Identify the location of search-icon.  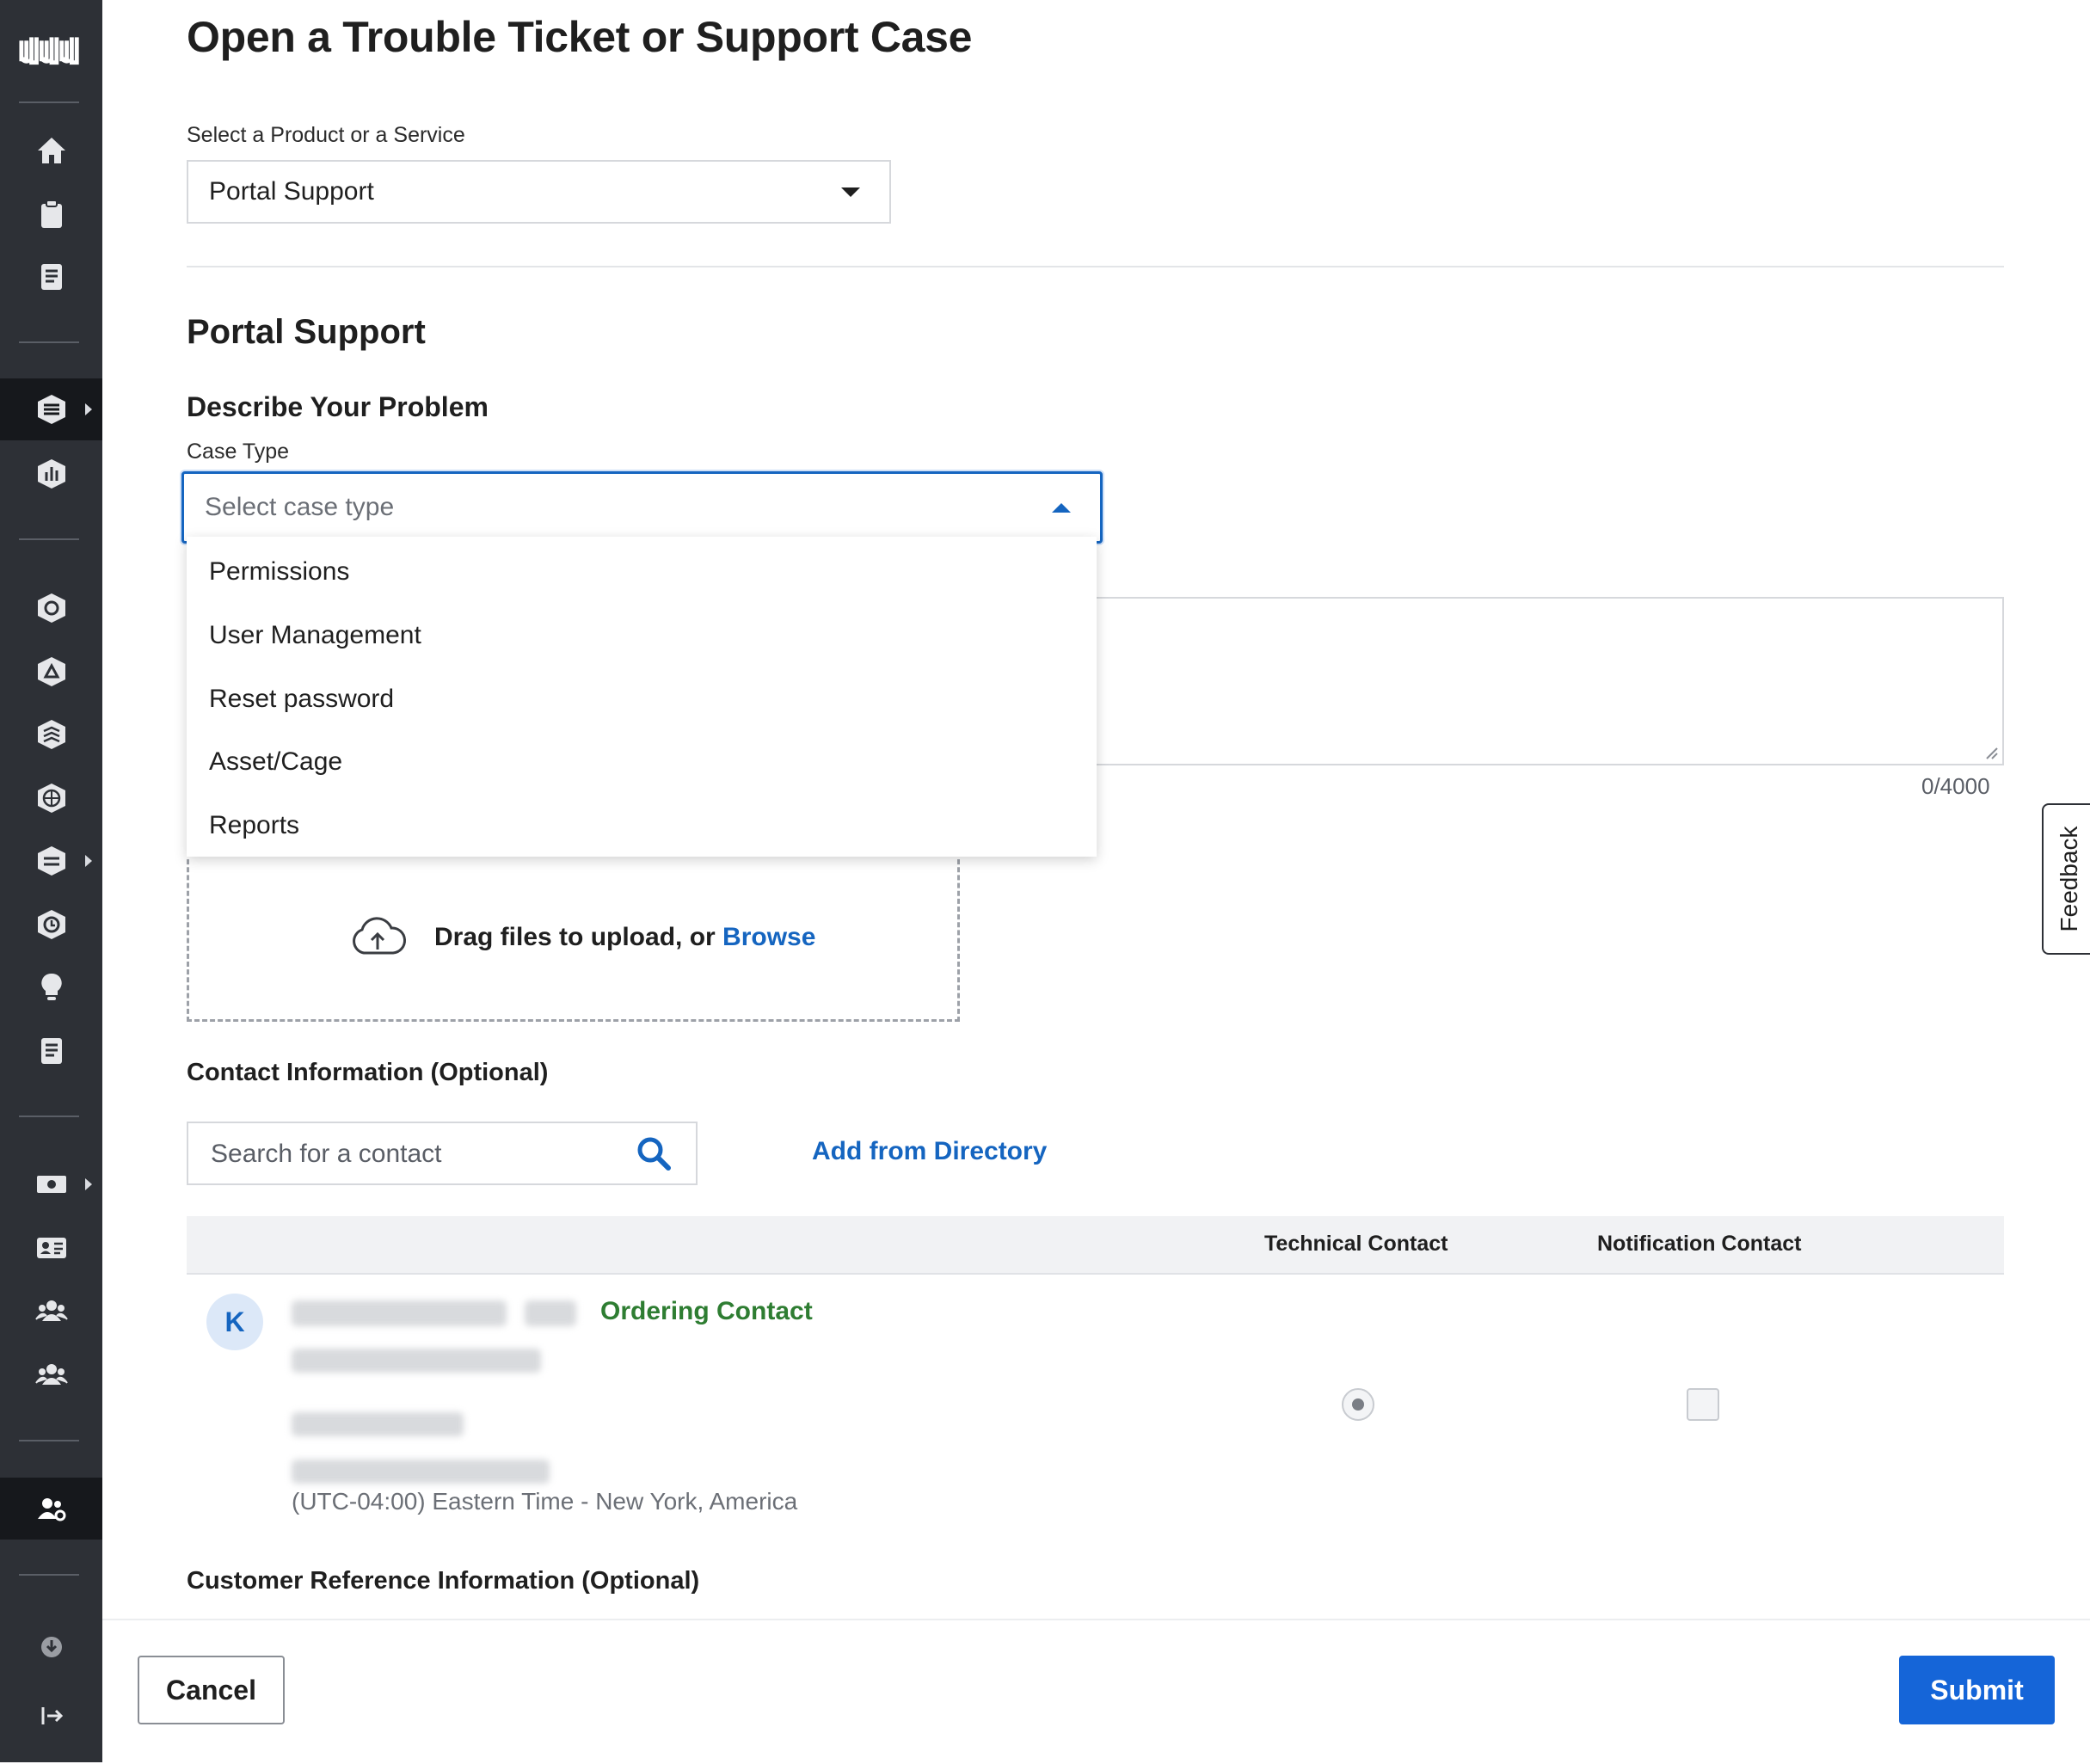
(654, 1153).